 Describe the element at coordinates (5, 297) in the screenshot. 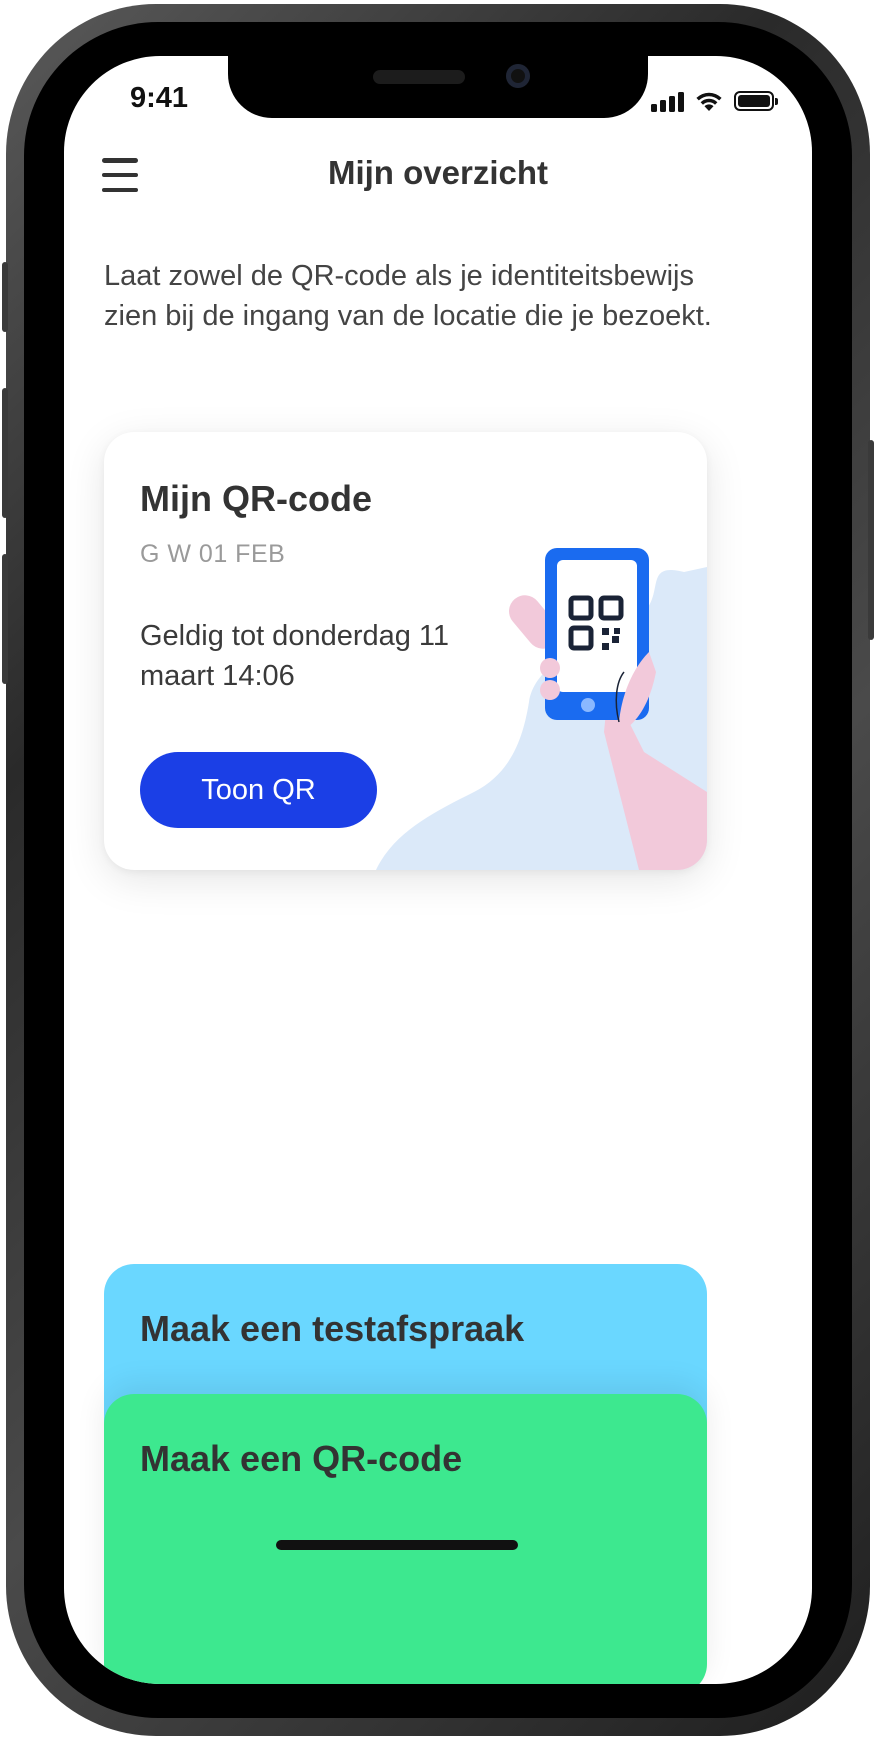

I see `phone-side-button` at that location.